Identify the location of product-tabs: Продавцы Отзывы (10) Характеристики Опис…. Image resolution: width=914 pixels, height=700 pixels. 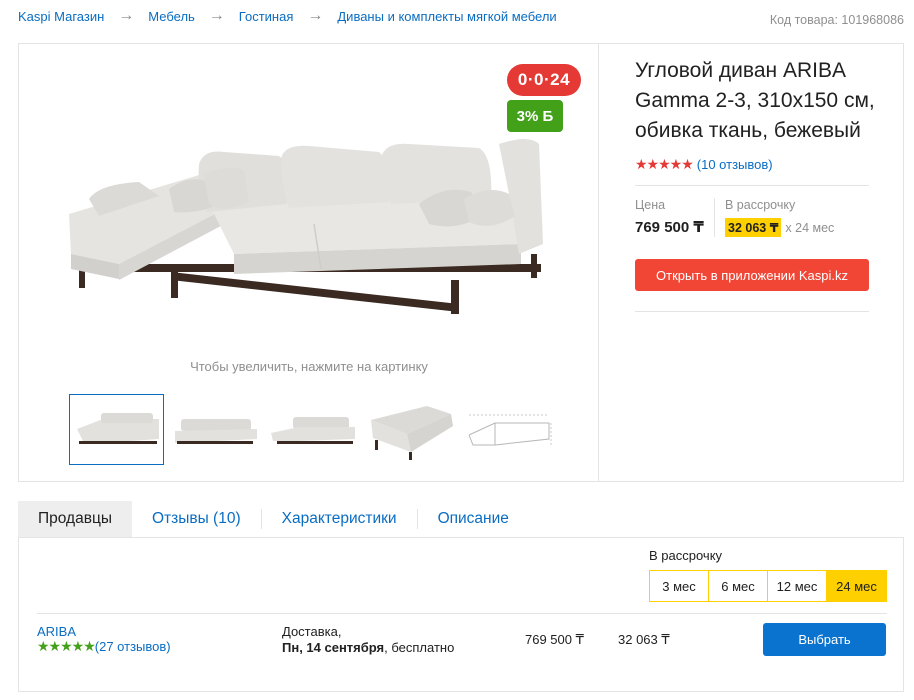
(461, 519).